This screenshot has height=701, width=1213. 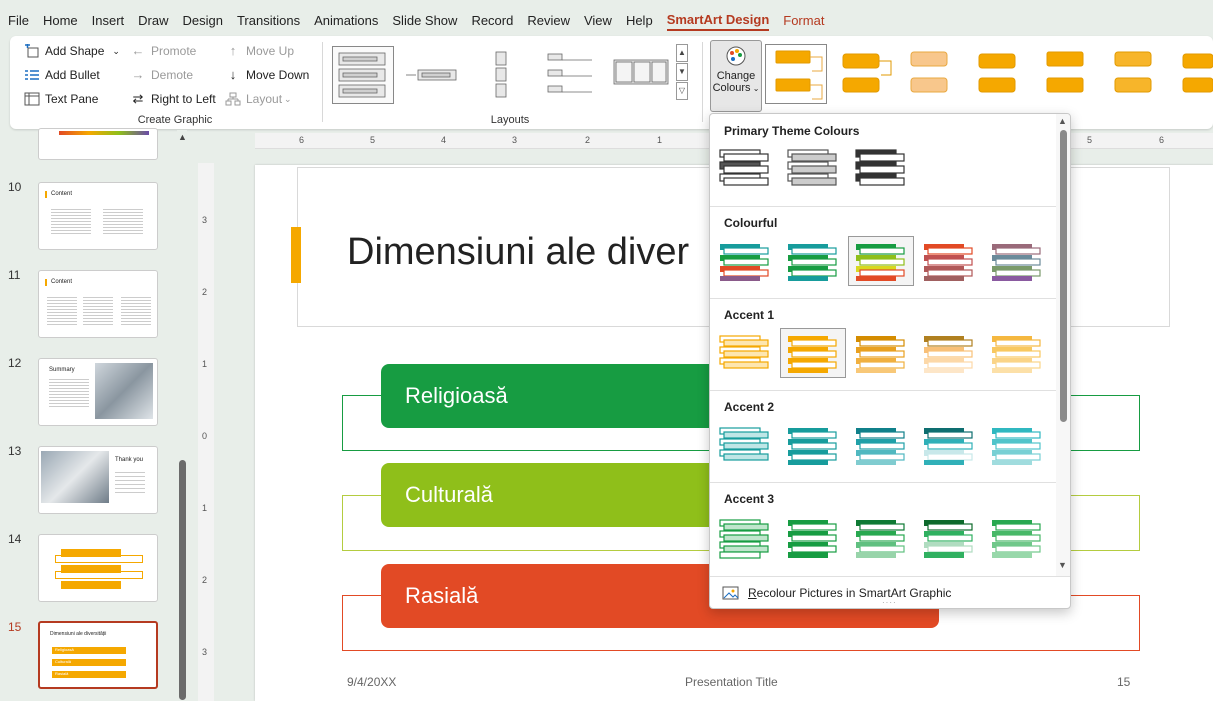 What do you see at coordinates (510, 120) in the screenshot?
I see `layouts-group-label: Layouts` at bounding box center [510, 120].